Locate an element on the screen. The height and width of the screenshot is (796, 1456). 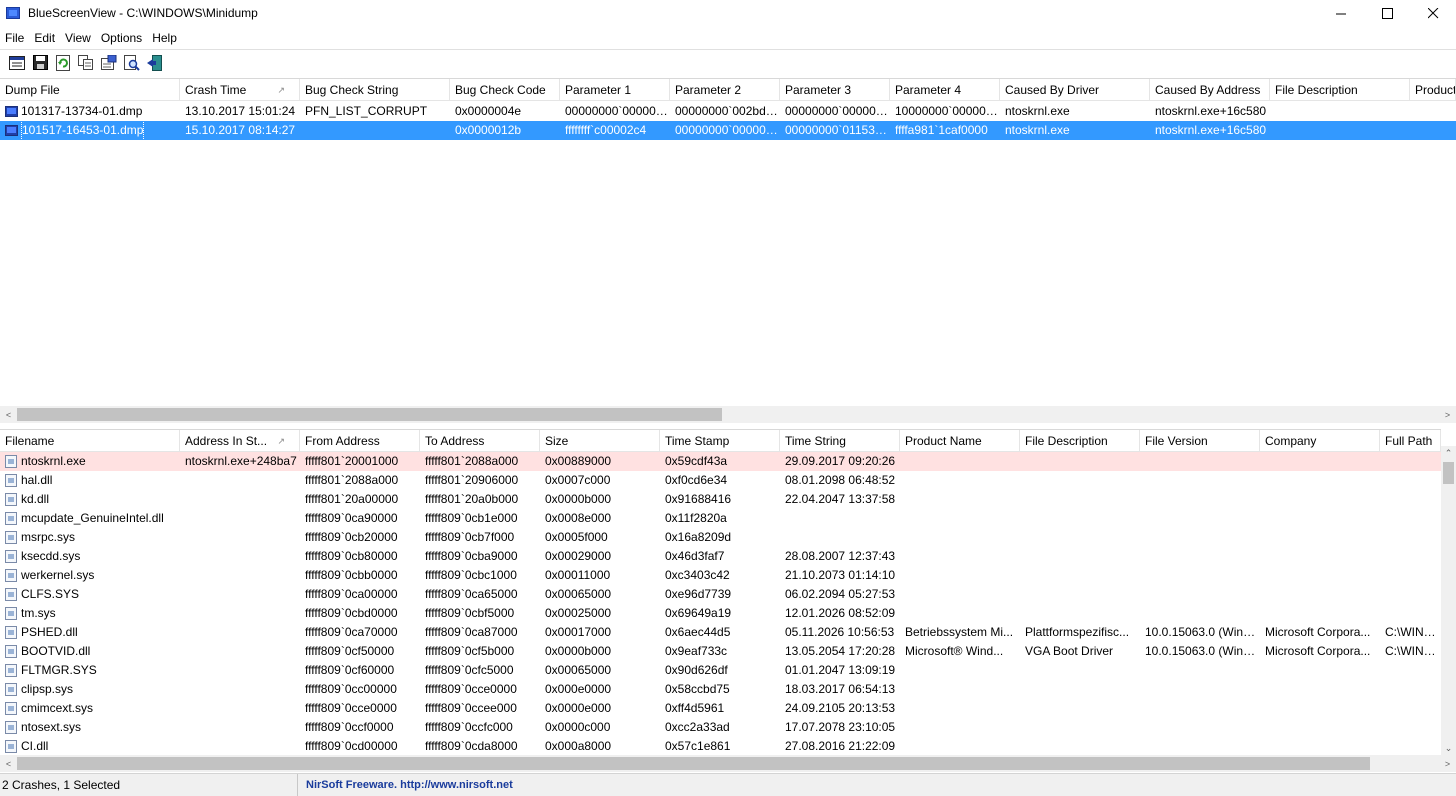
exit-button is located at coordinates (155, 63).